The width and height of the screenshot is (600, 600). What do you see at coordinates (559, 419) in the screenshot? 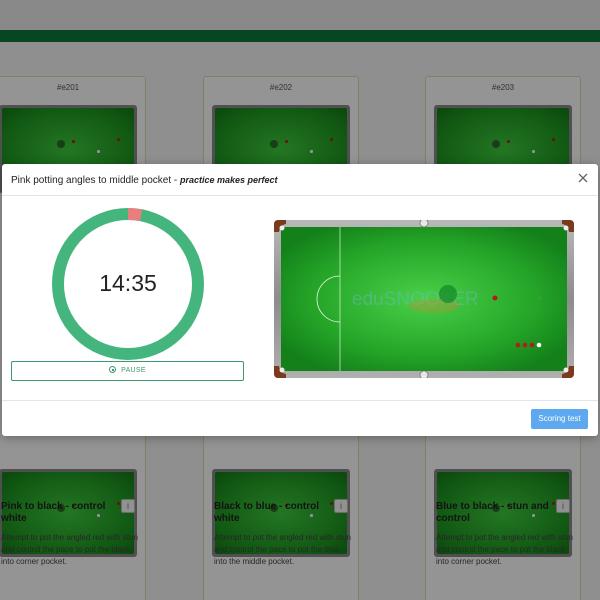
I see `scoring-test-button: Scoring test` at bounding box center [559, 419].